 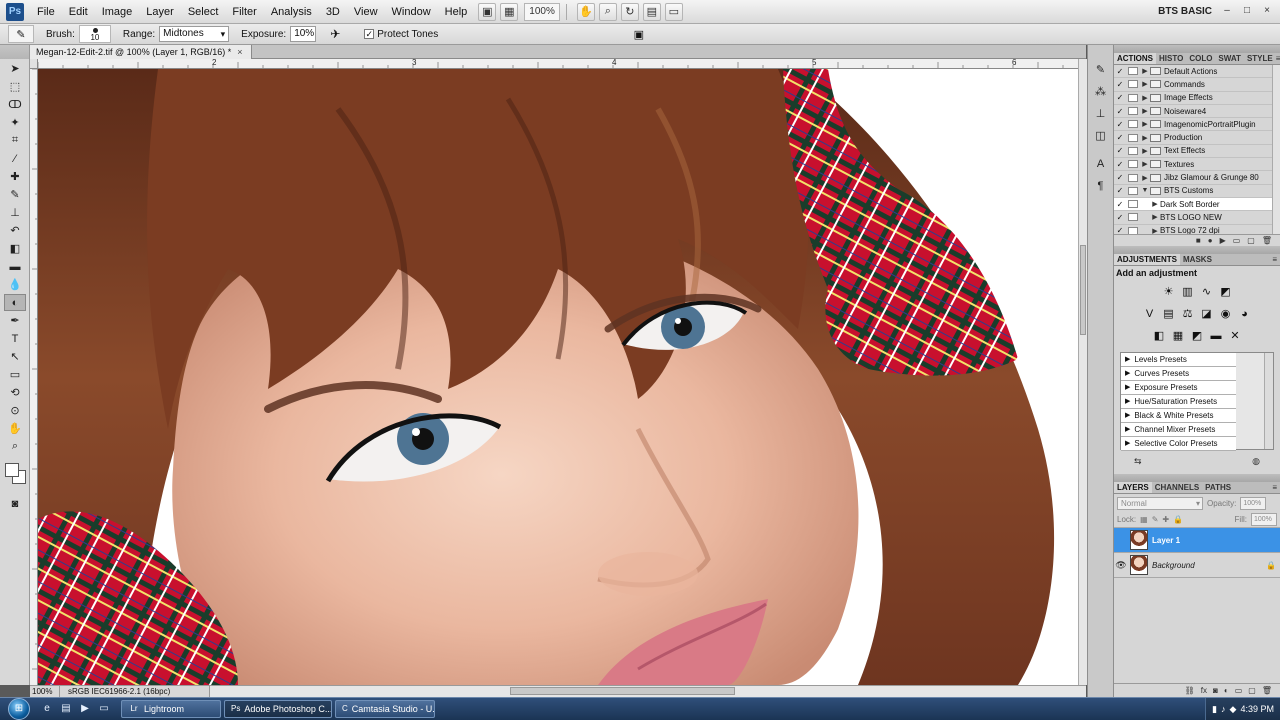 I want to click on menu-select: Select, so click(x=203, y=12).